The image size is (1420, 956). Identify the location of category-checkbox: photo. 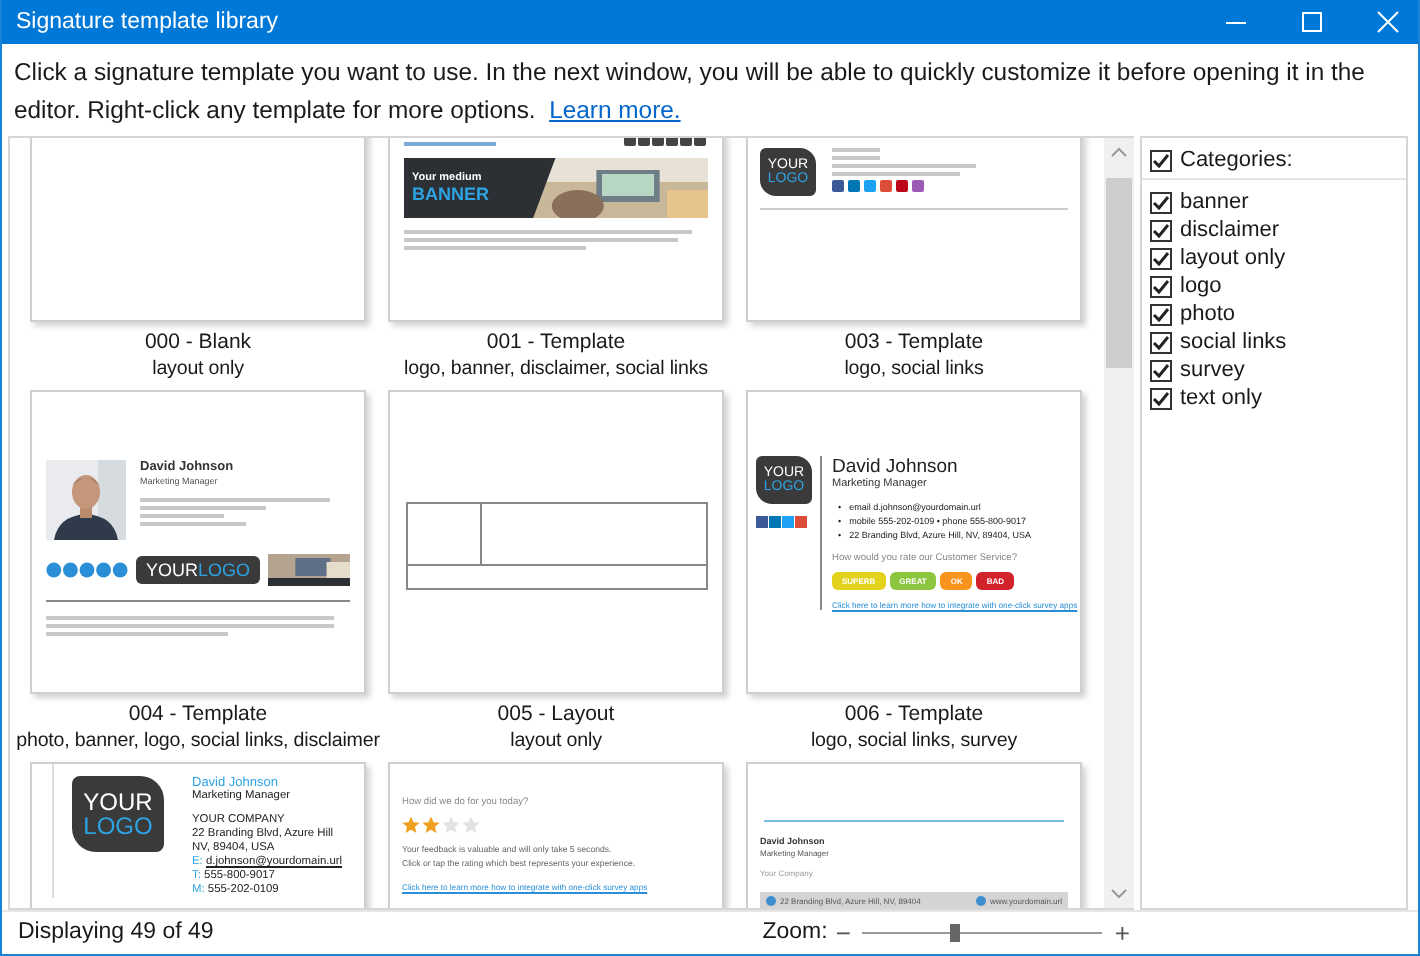
(1274, 314).